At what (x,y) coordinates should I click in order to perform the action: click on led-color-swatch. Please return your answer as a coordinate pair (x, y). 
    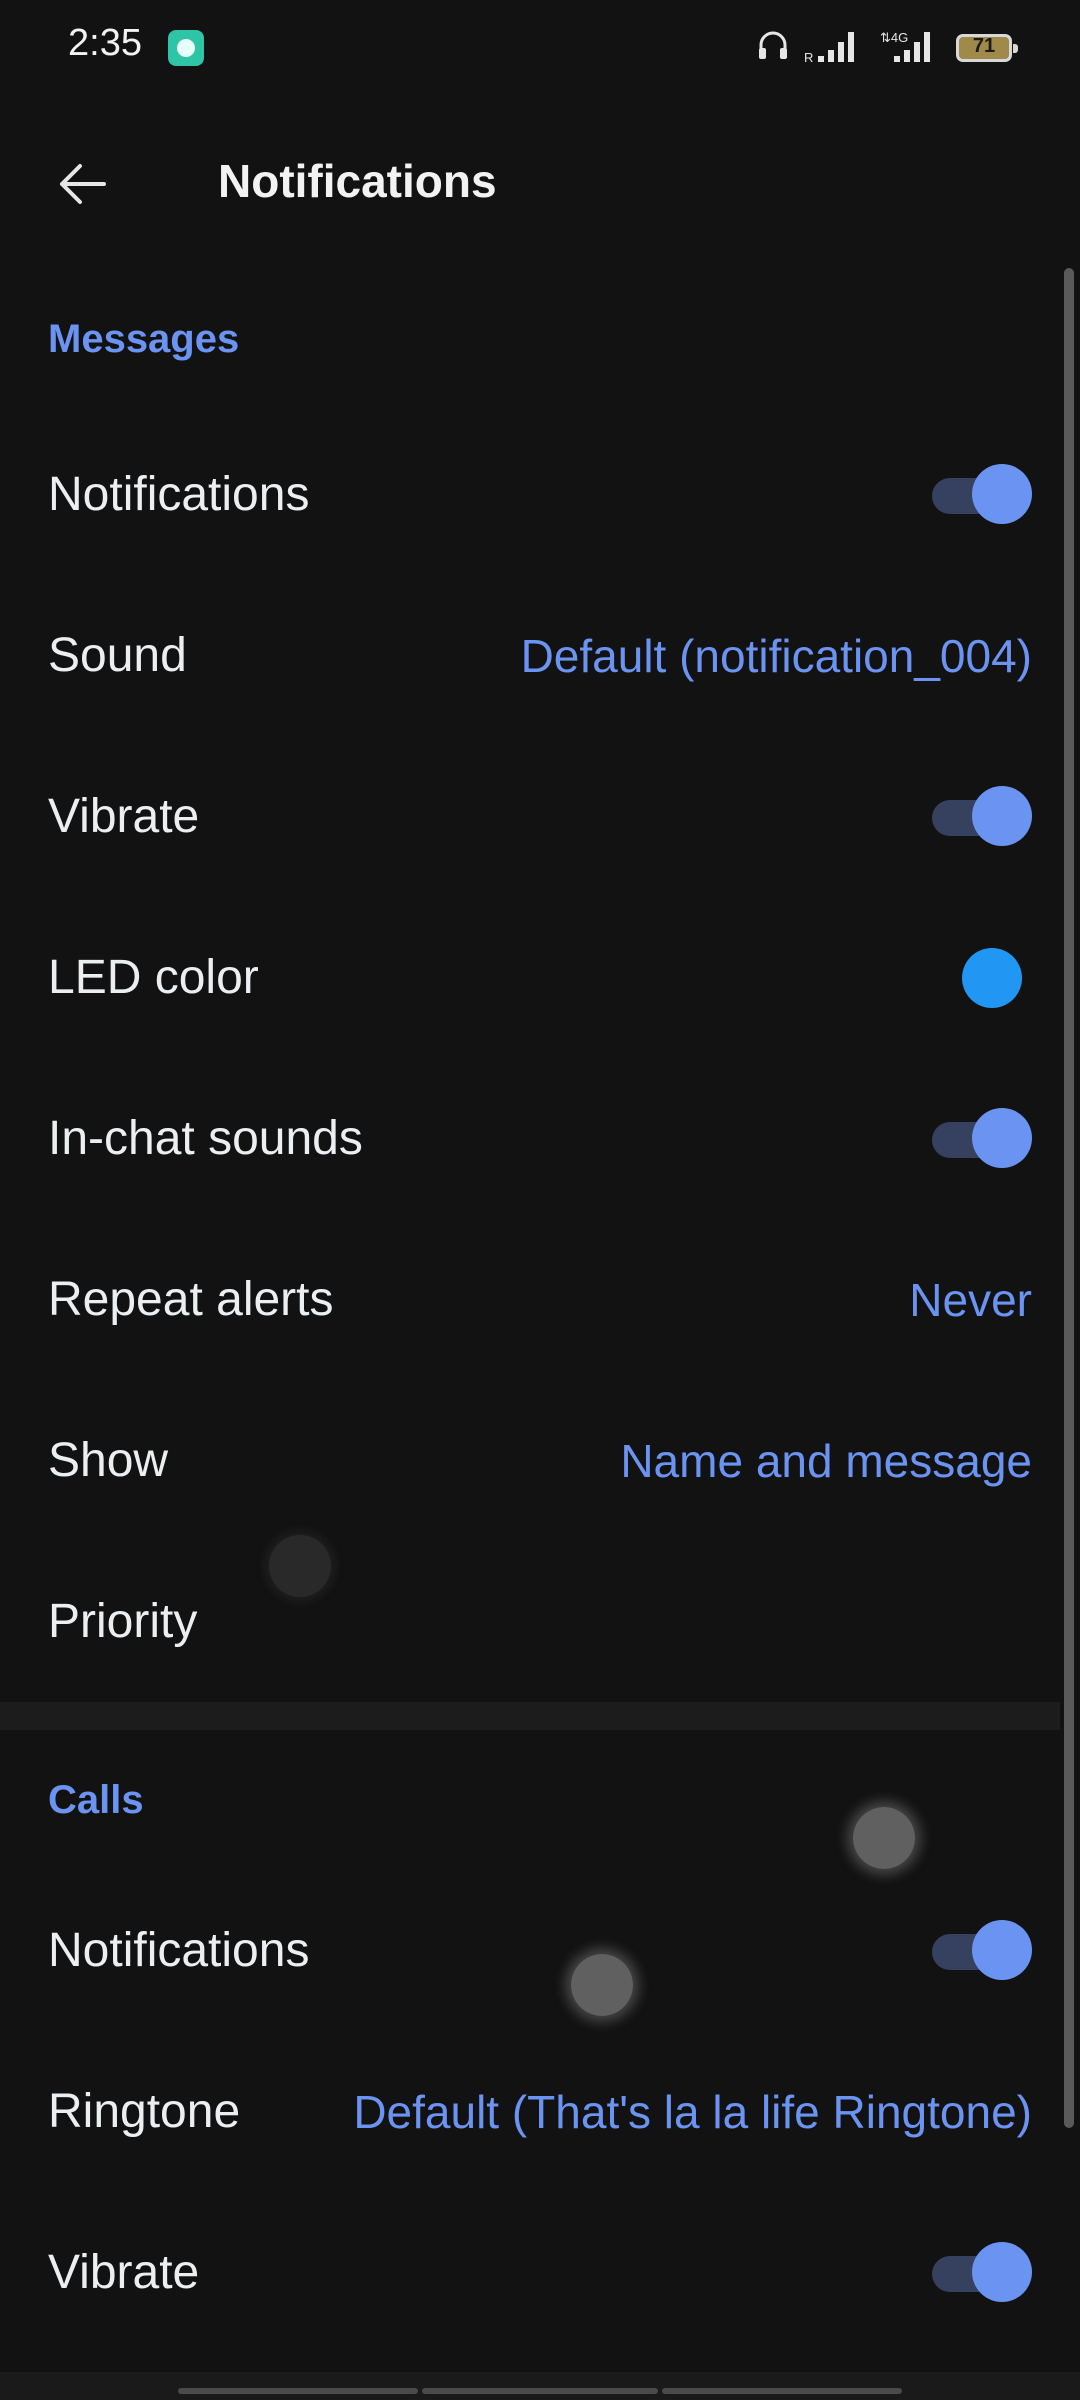
    Looking at the image, I should click on (992, 977).